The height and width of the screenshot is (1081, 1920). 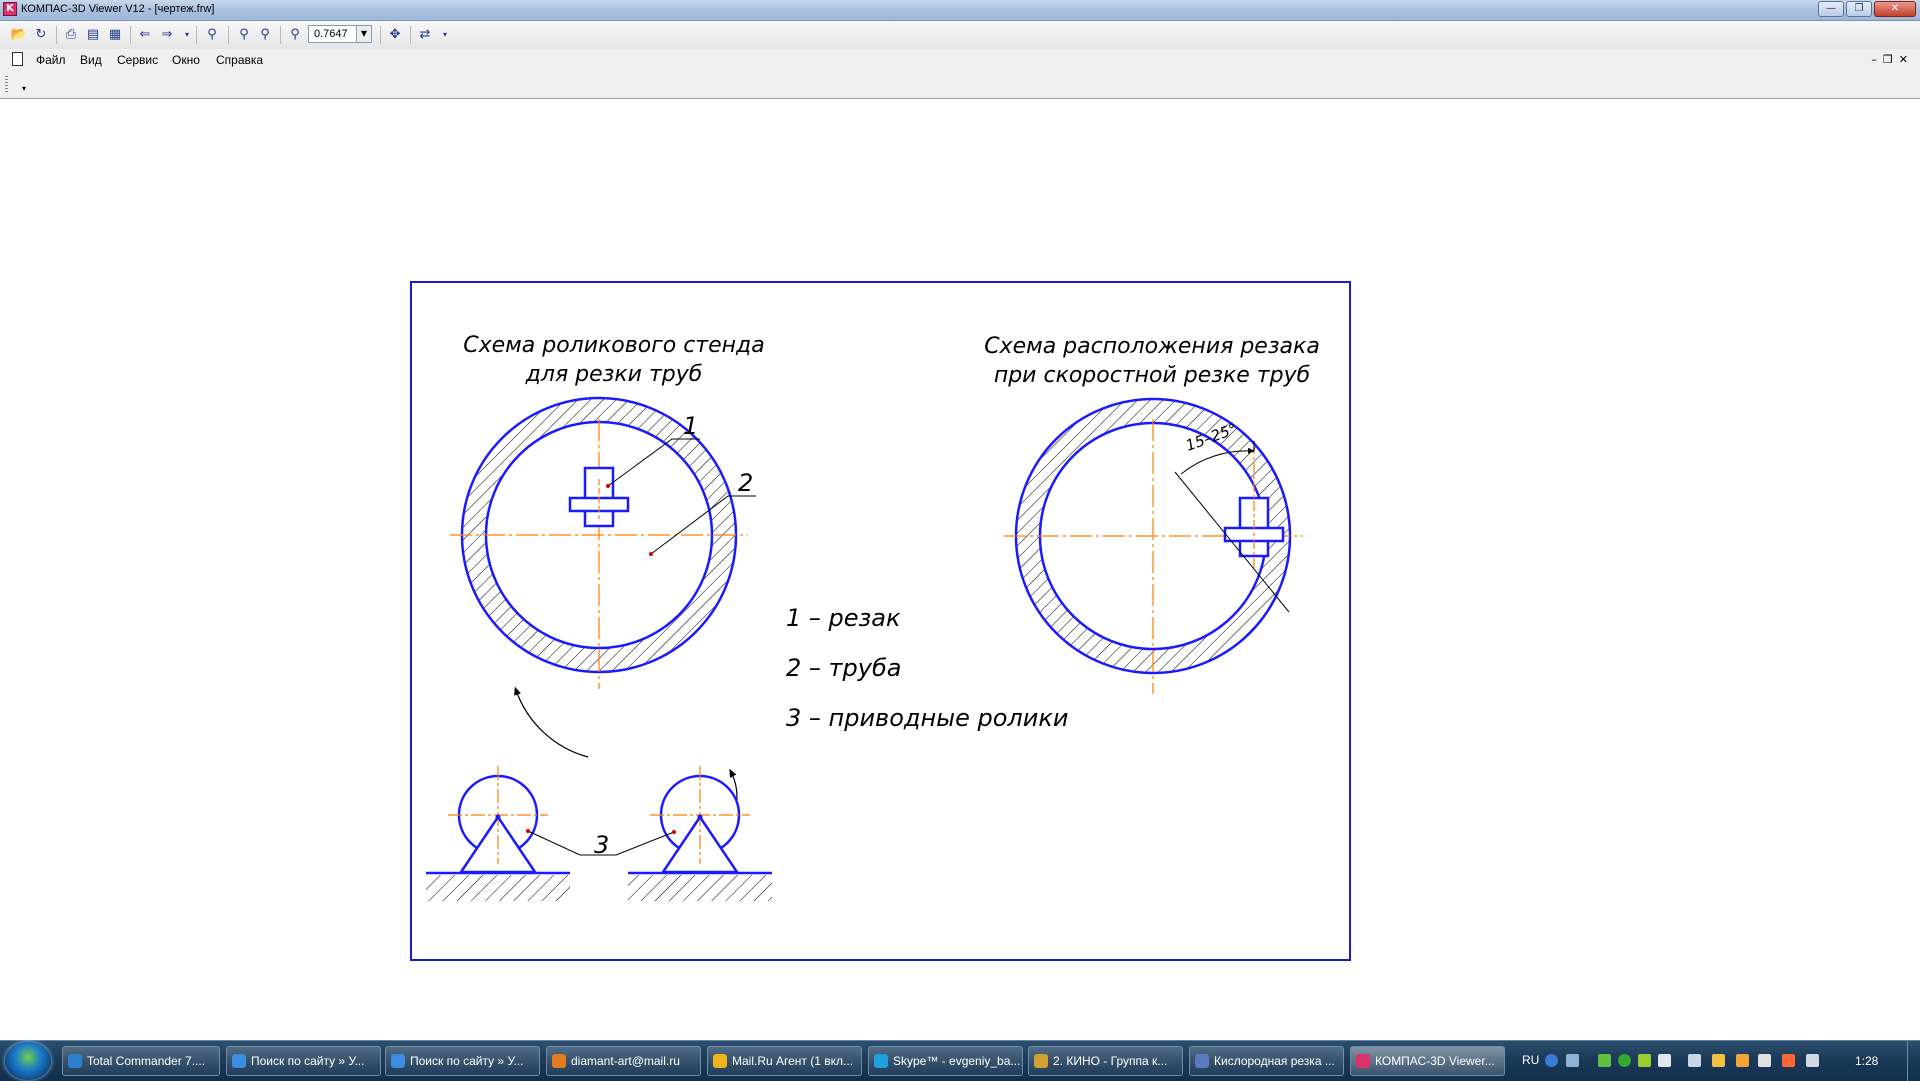 I want to click on menu-service: Сервис, so click(x=137, y=60).